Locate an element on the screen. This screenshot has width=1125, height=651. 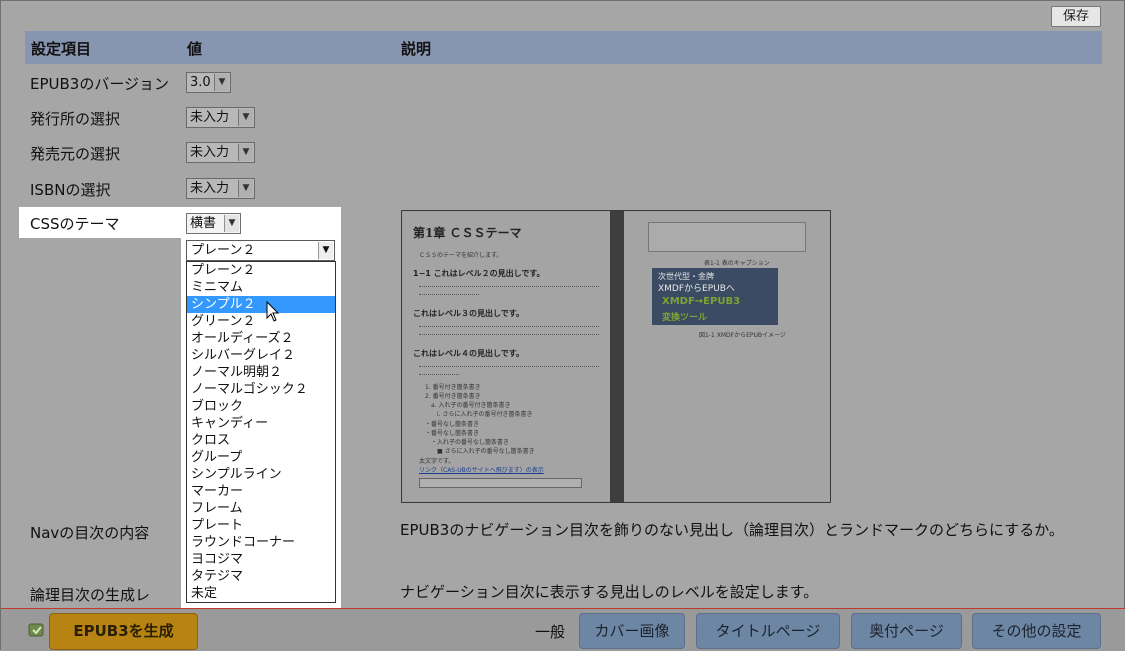
tab-other-settings: その他の設定 is located at coordinates (1036, 631).